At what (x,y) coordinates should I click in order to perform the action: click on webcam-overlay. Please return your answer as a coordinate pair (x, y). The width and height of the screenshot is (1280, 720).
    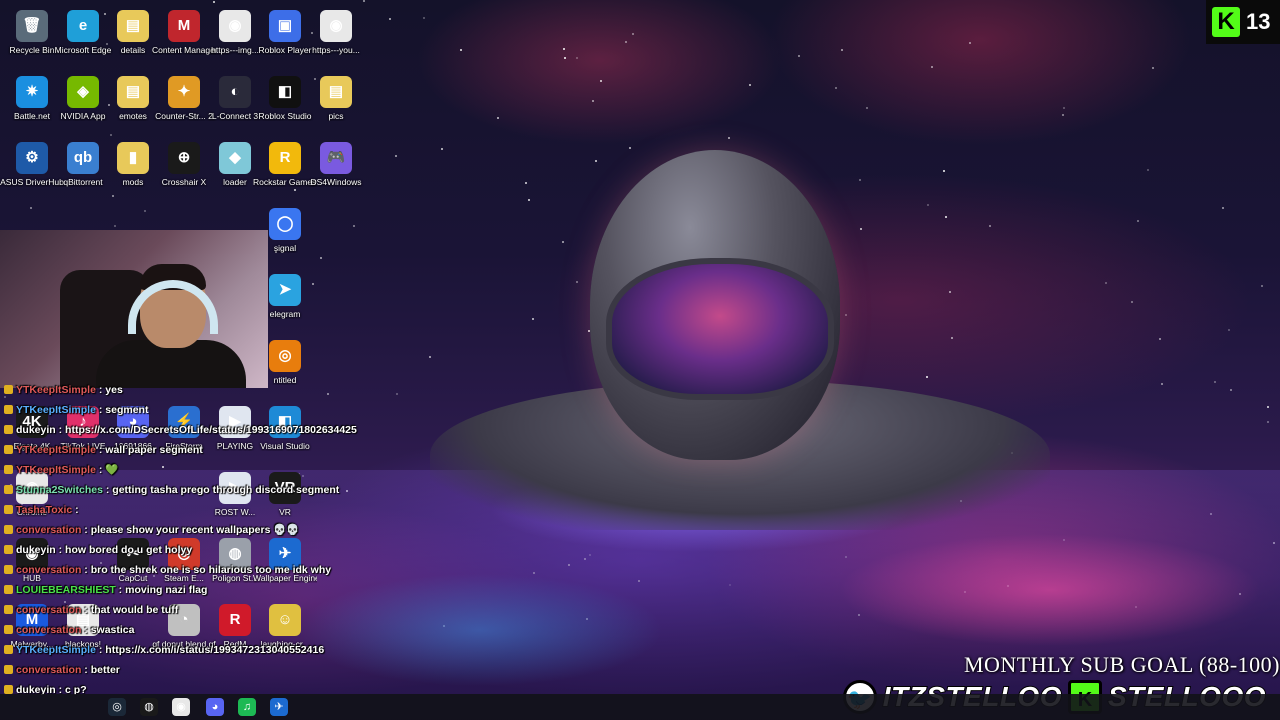
    Looking at the image, I should click on (134, 309).